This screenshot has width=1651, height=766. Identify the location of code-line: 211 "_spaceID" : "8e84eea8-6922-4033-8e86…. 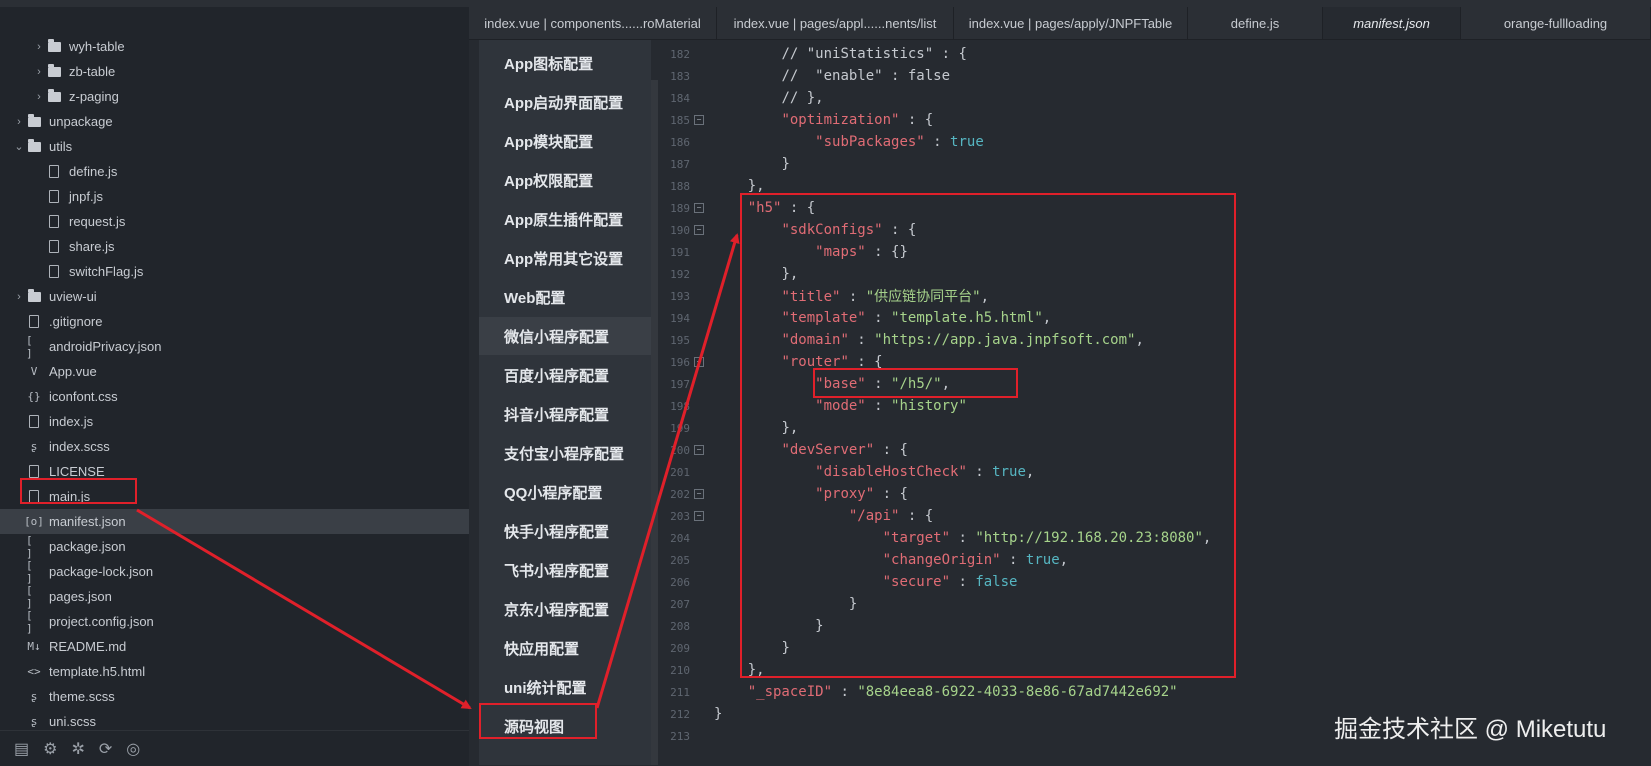
(1154, 692).